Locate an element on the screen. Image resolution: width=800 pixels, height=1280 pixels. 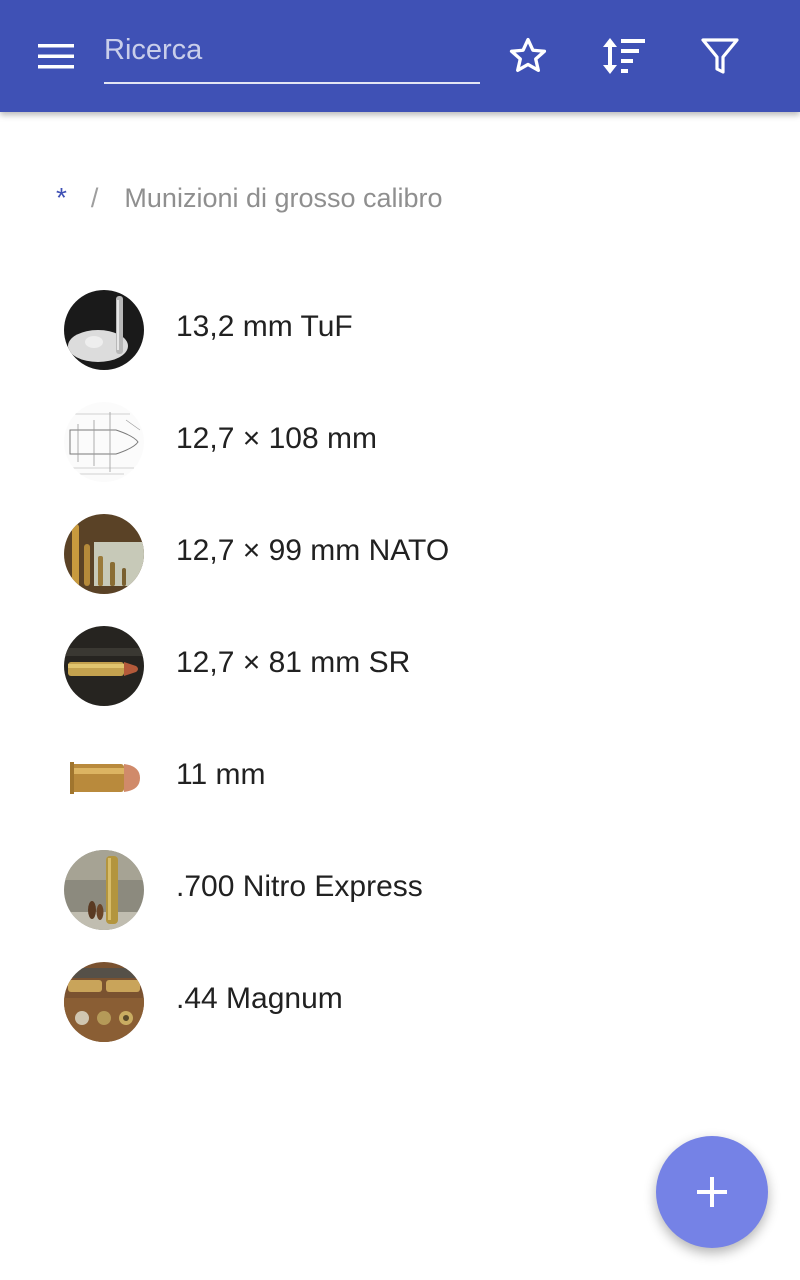
list-item: 12,7 × 81 mm SR is located at coordinates (400, 666).